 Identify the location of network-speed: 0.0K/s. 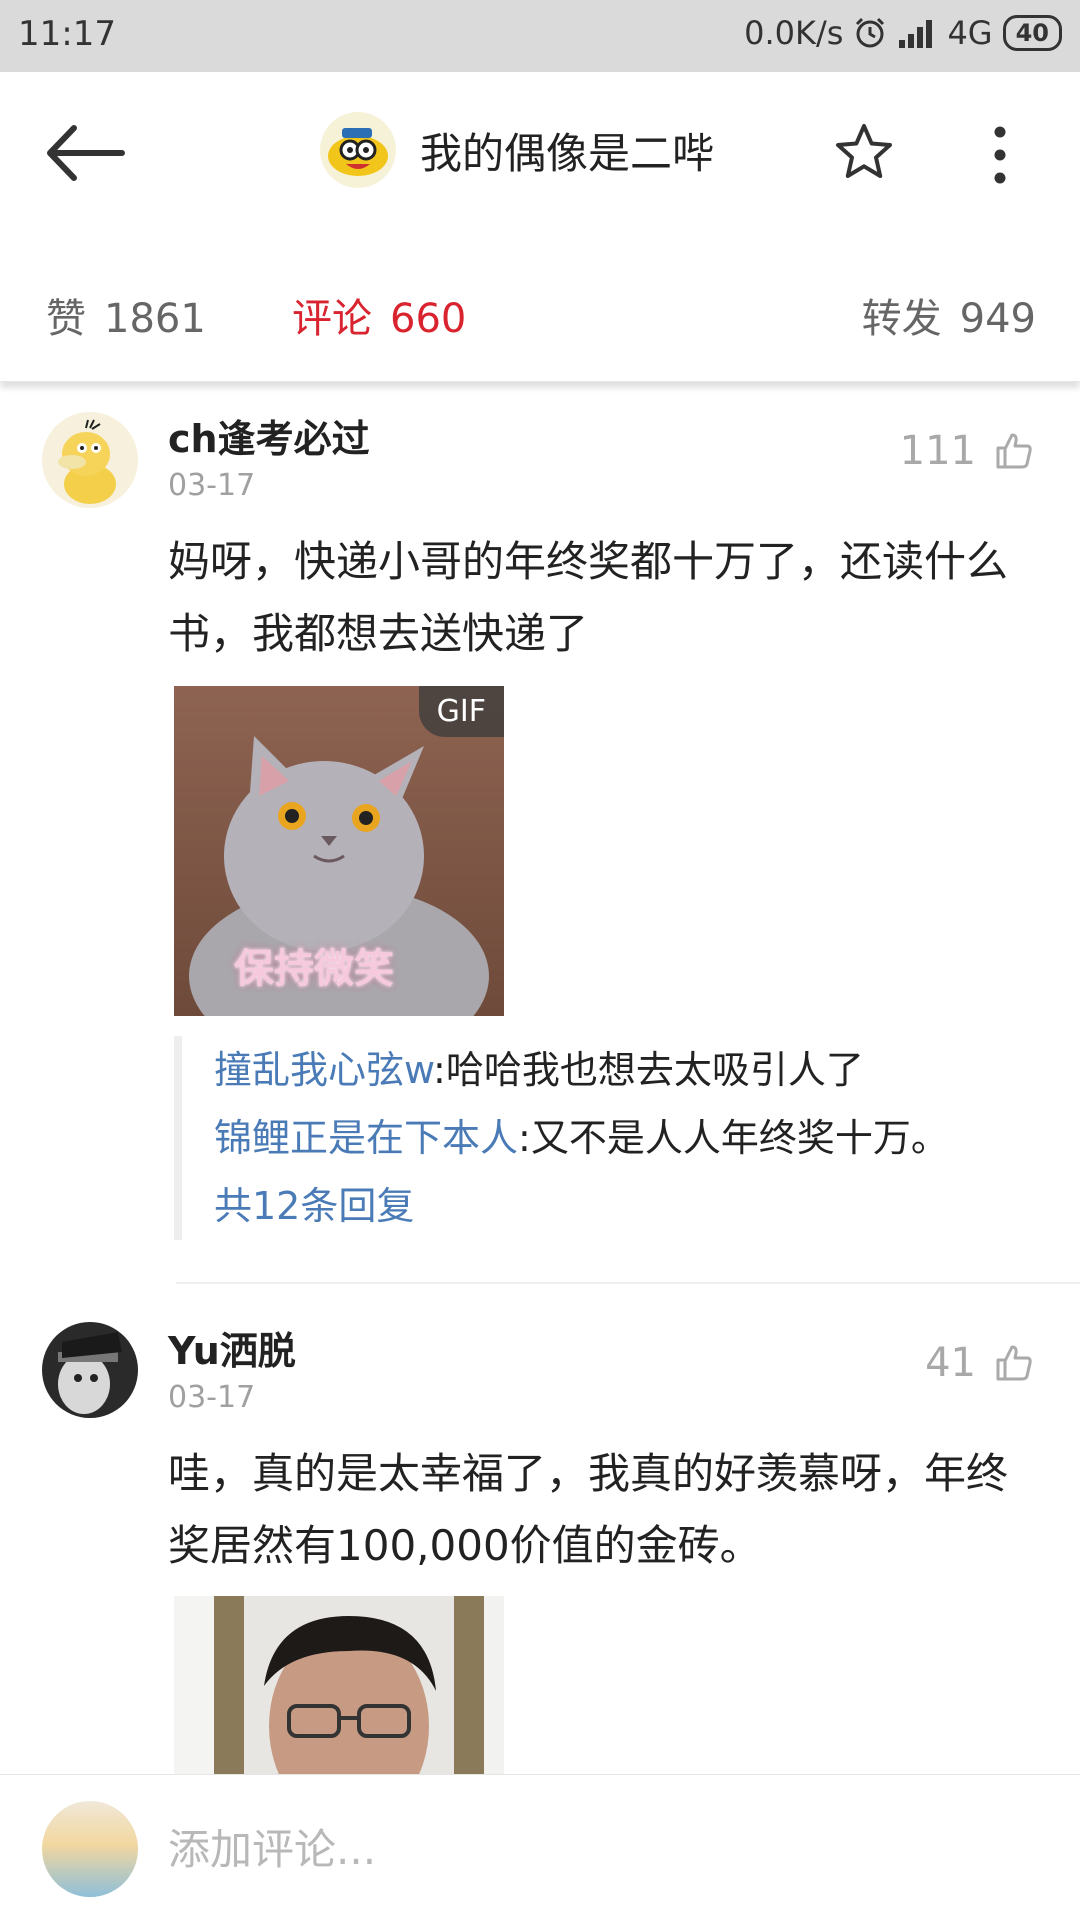
(794, 33).